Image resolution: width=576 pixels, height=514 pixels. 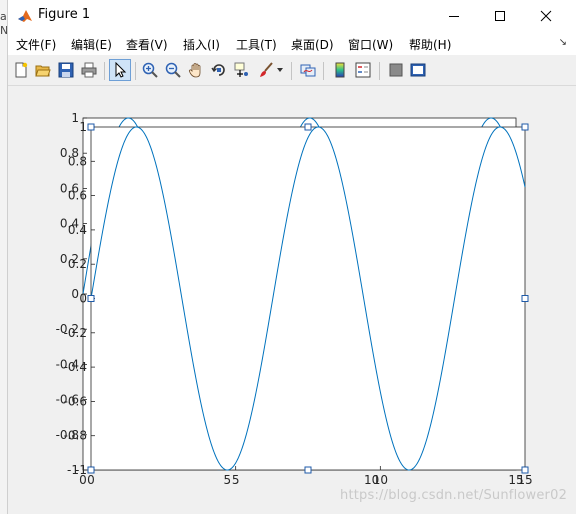 What do you see at coordinates (147, 44) in the screenshot?
I see `menu-view: 查看(V)` at bounding box center [147, 44].